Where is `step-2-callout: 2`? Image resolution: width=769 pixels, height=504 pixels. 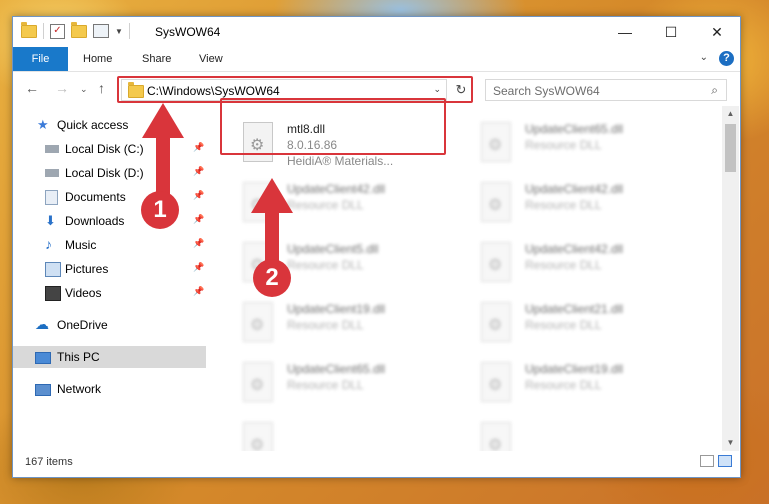
step-2-callout: 2 is located at coordinates (272, 278).